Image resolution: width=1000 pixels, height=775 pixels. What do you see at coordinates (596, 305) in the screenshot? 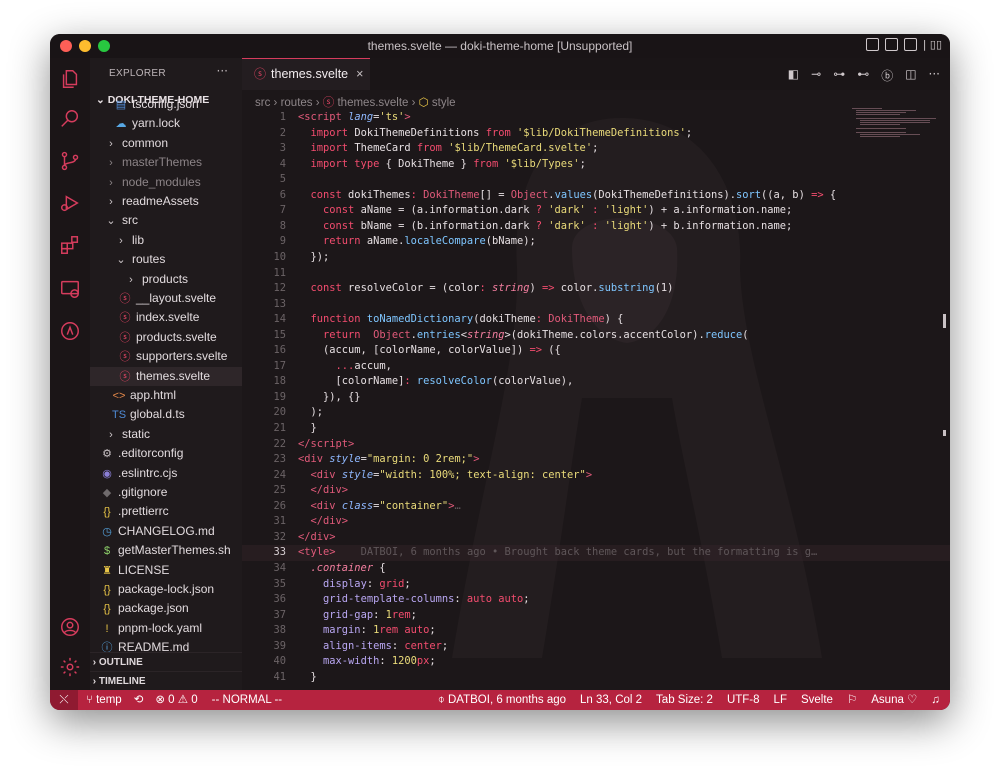
I see `code-line: 13` at bounding box center [596, 305].